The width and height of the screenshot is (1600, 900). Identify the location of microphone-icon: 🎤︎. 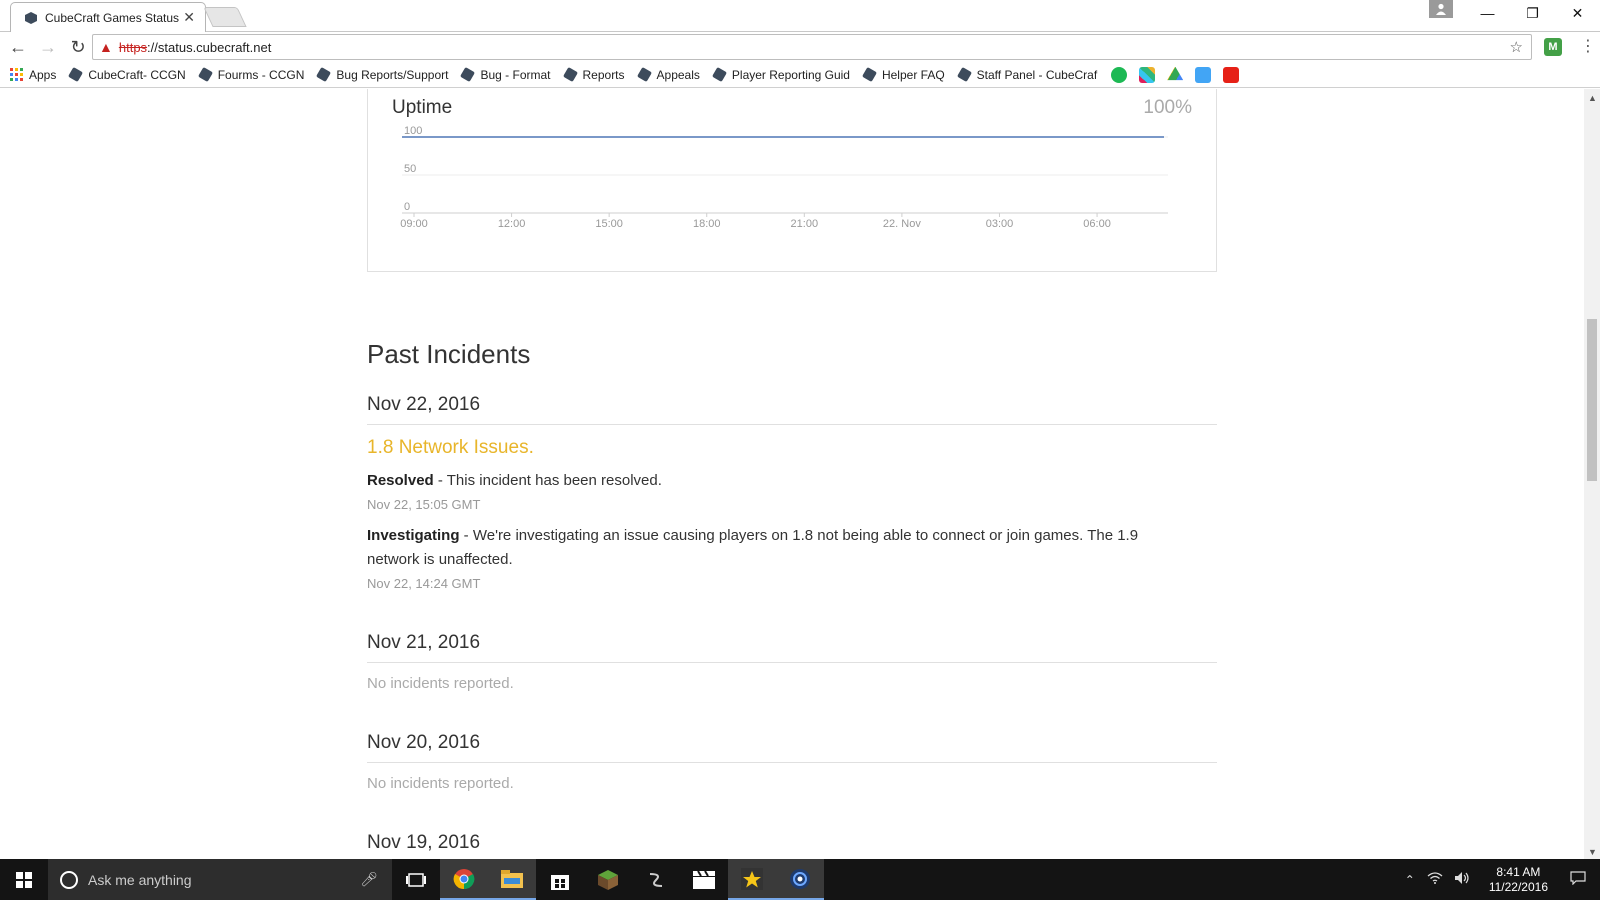
(369, 879).